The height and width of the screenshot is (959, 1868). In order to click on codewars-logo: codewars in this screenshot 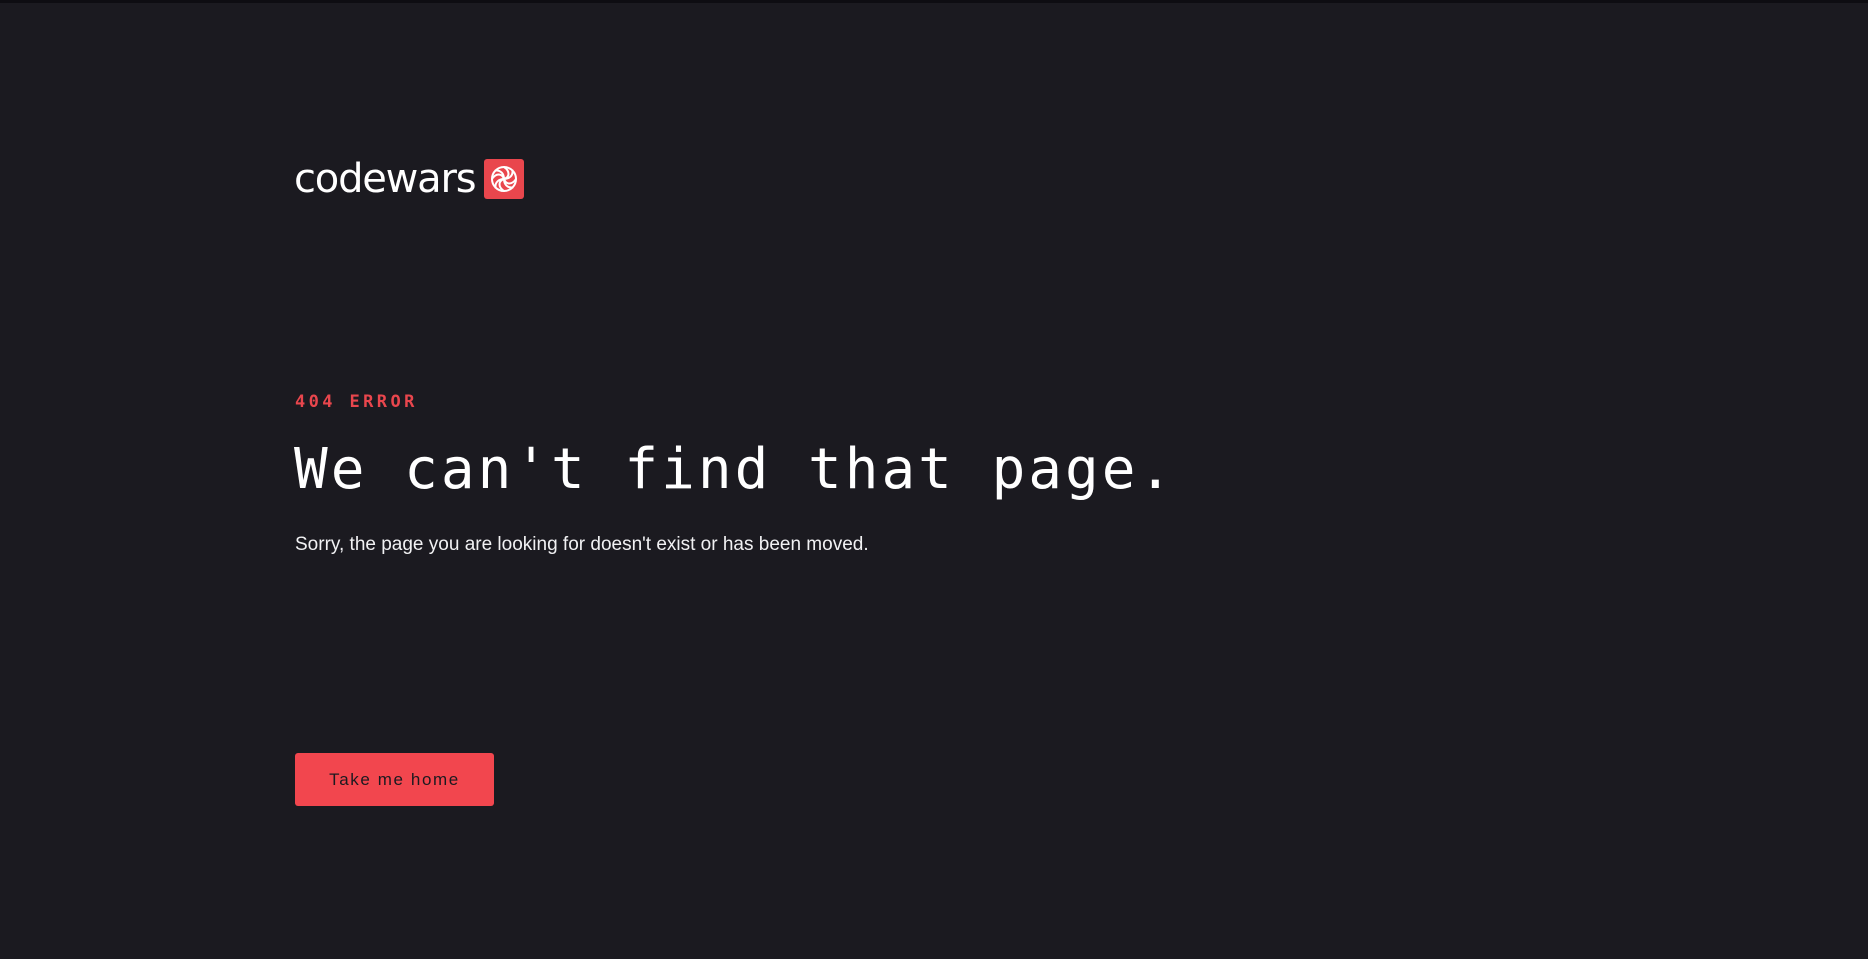, I will do `click(409, 179)`.